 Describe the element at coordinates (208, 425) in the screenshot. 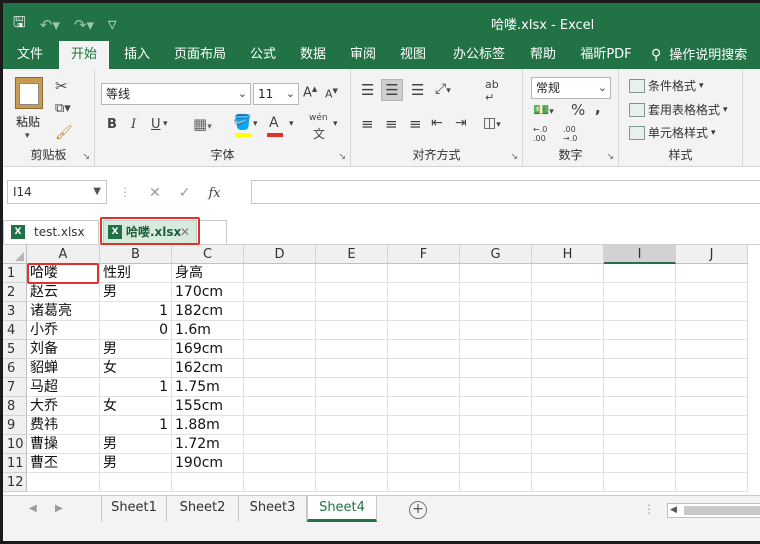

I see `cell-c9: 1.88m` at that location.